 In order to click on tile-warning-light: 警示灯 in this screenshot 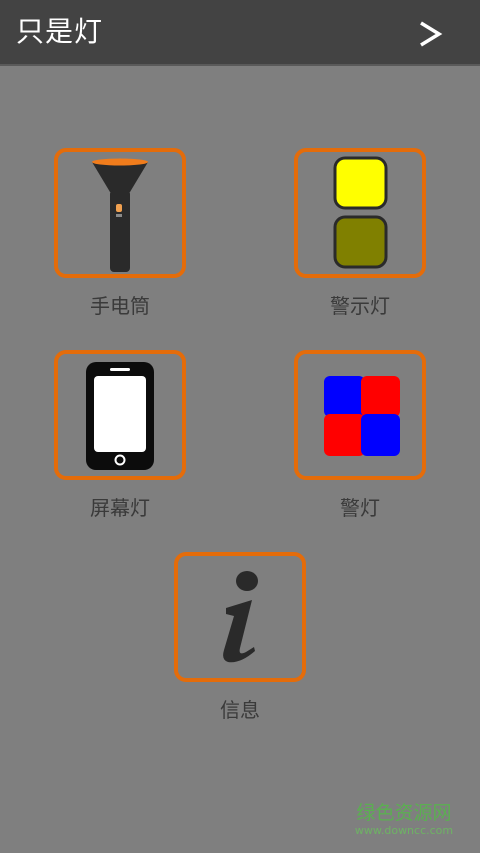, I will do `click(360, 236)`.